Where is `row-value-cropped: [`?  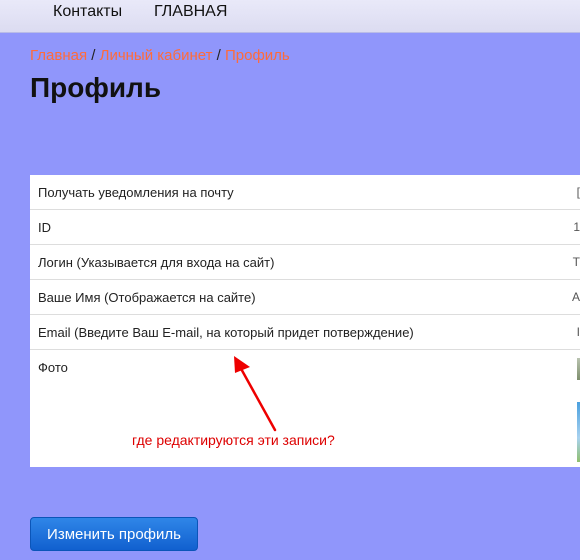 row-value-cropped: [ is located at coordinates (578, 192).